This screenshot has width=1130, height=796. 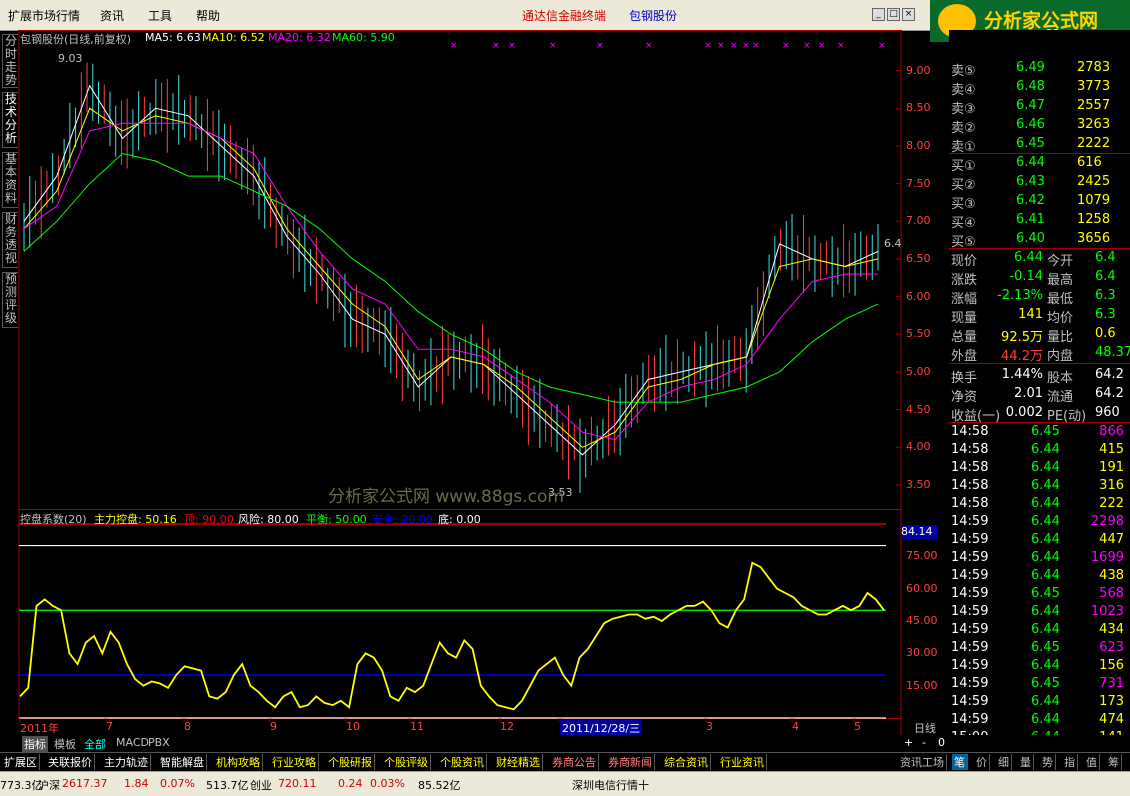 I want to click on quote-view-tab-5: 势, so click(x=1048, y=762).